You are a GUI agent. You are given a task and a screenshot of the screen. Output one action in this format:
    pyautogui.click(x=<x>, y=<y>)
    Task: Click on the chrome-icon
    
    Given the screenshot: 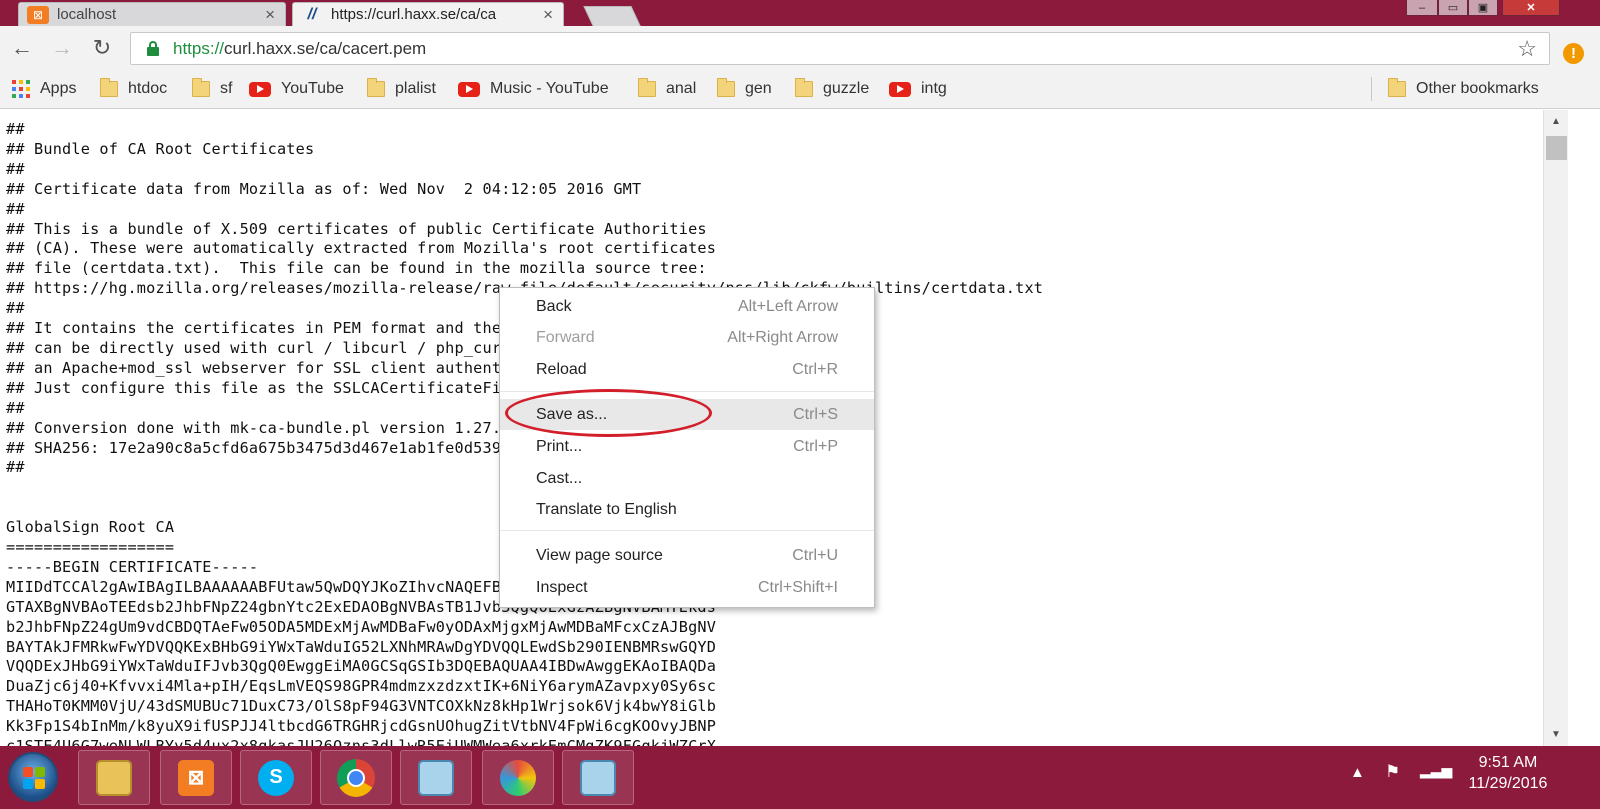 What is the action you would take?
    pyautogui.click(x=356, y=777)
    